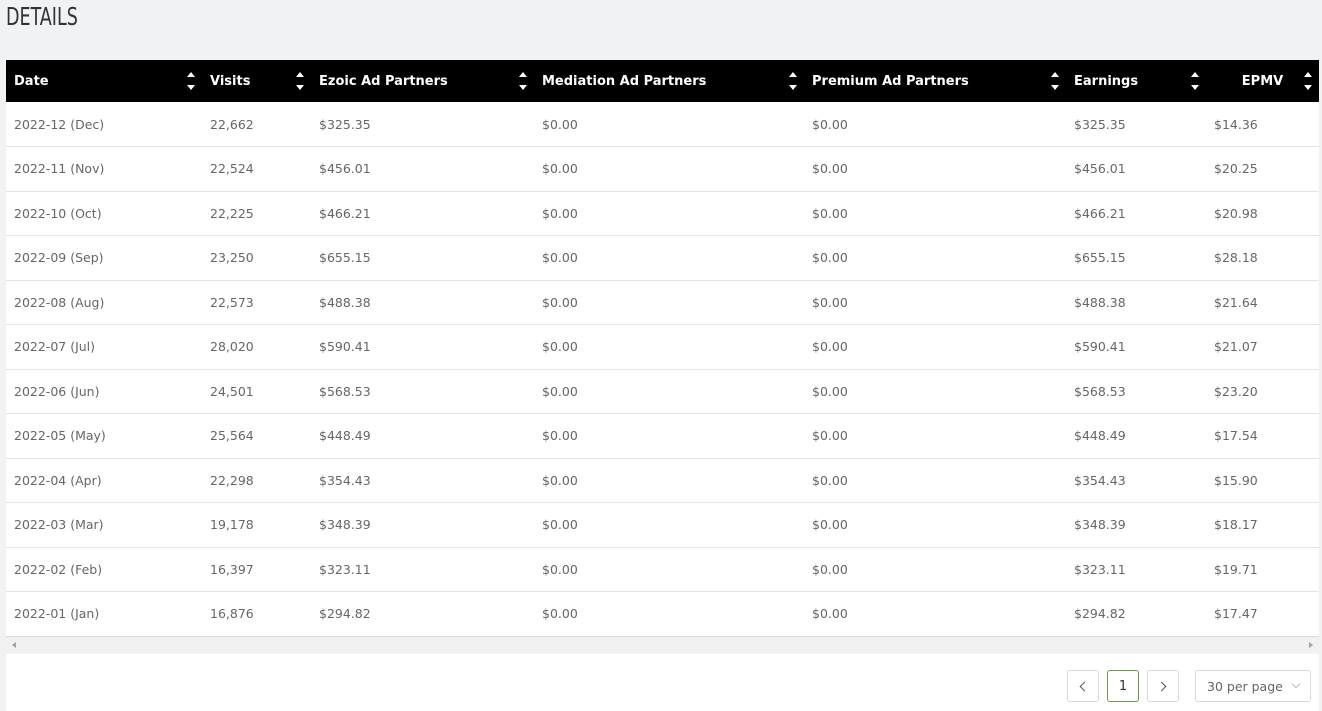 The height and width of the screenshot is (711, 1322). What do you see at coordinates (1106, 81) in the screenshot?
I see `column-label: Earnings` at bounding box center [1106, 81].